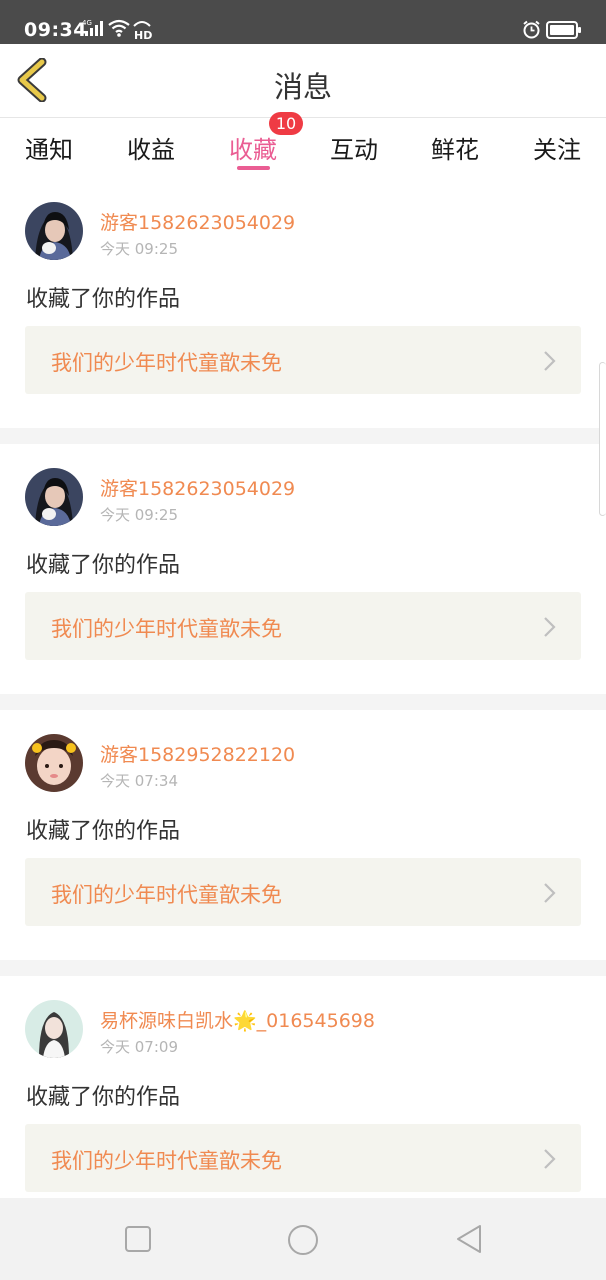 The image size is (606, 1280). I want to click on page-title: 消息, so click(302, 87).